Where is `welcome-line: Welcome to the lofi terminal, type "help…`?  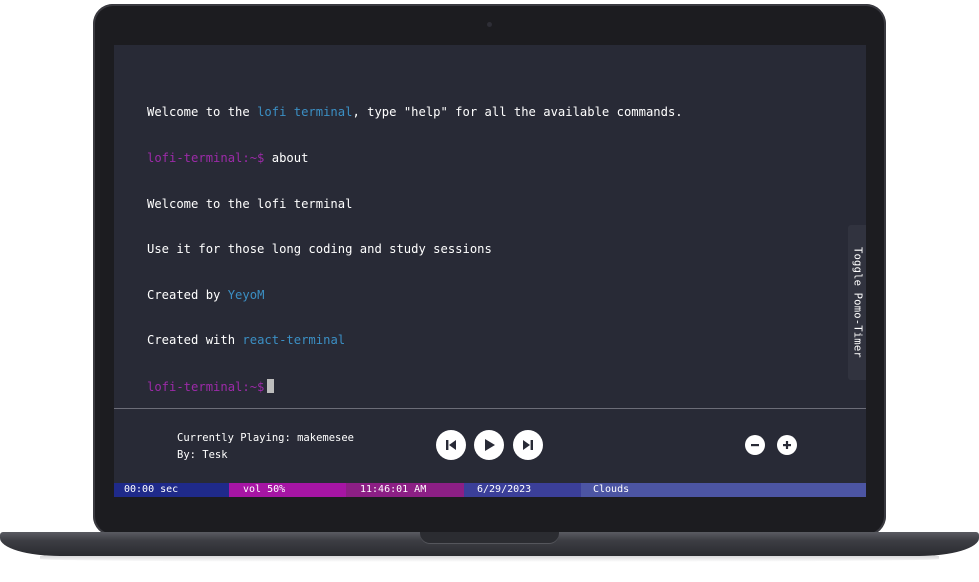 welcome-line: Welcome to the lofi terminal, type "help… is located at coordinates (415, 112).